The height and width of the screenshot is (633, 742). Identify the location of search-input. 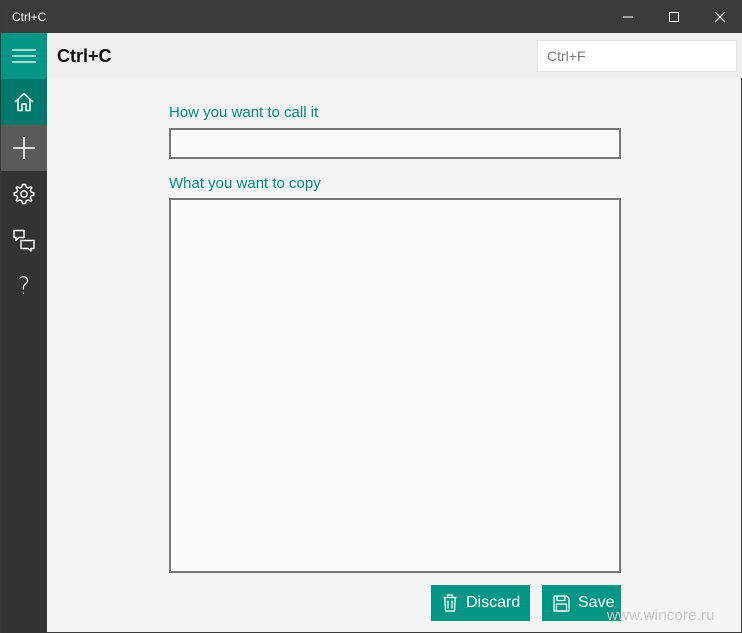
(637, 56).